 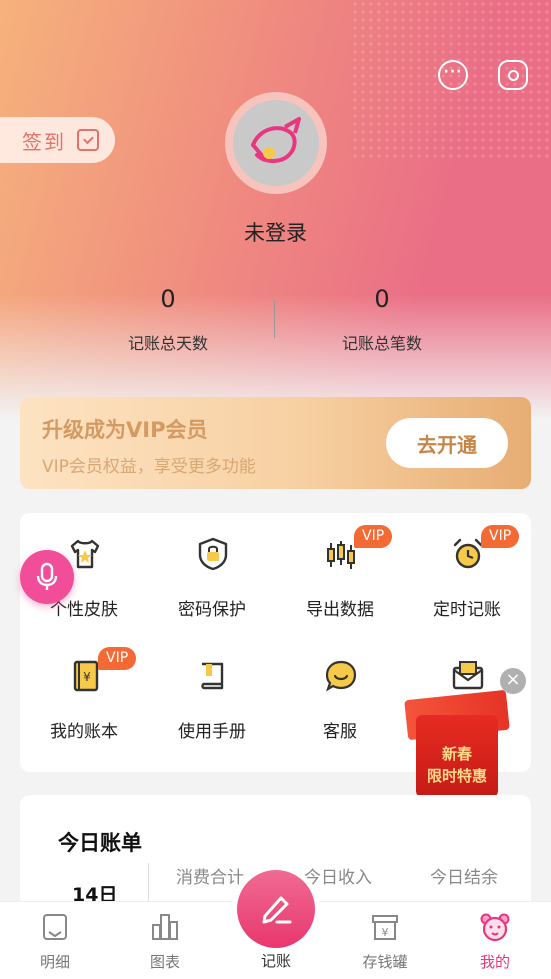 What do you see at coordinates (276, 140) in the screenshot?
I see `fish-logo-icon` at bounding box center [276, 140].